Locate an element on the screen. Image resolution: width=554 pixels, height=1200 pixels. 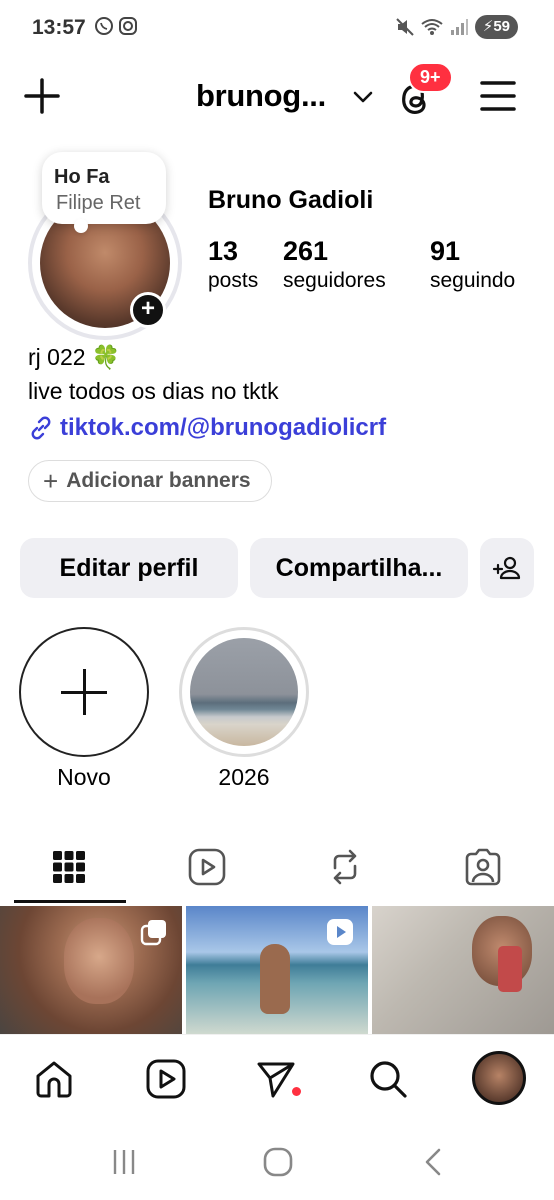
add-person-icon is located at coordinates (506, 568).